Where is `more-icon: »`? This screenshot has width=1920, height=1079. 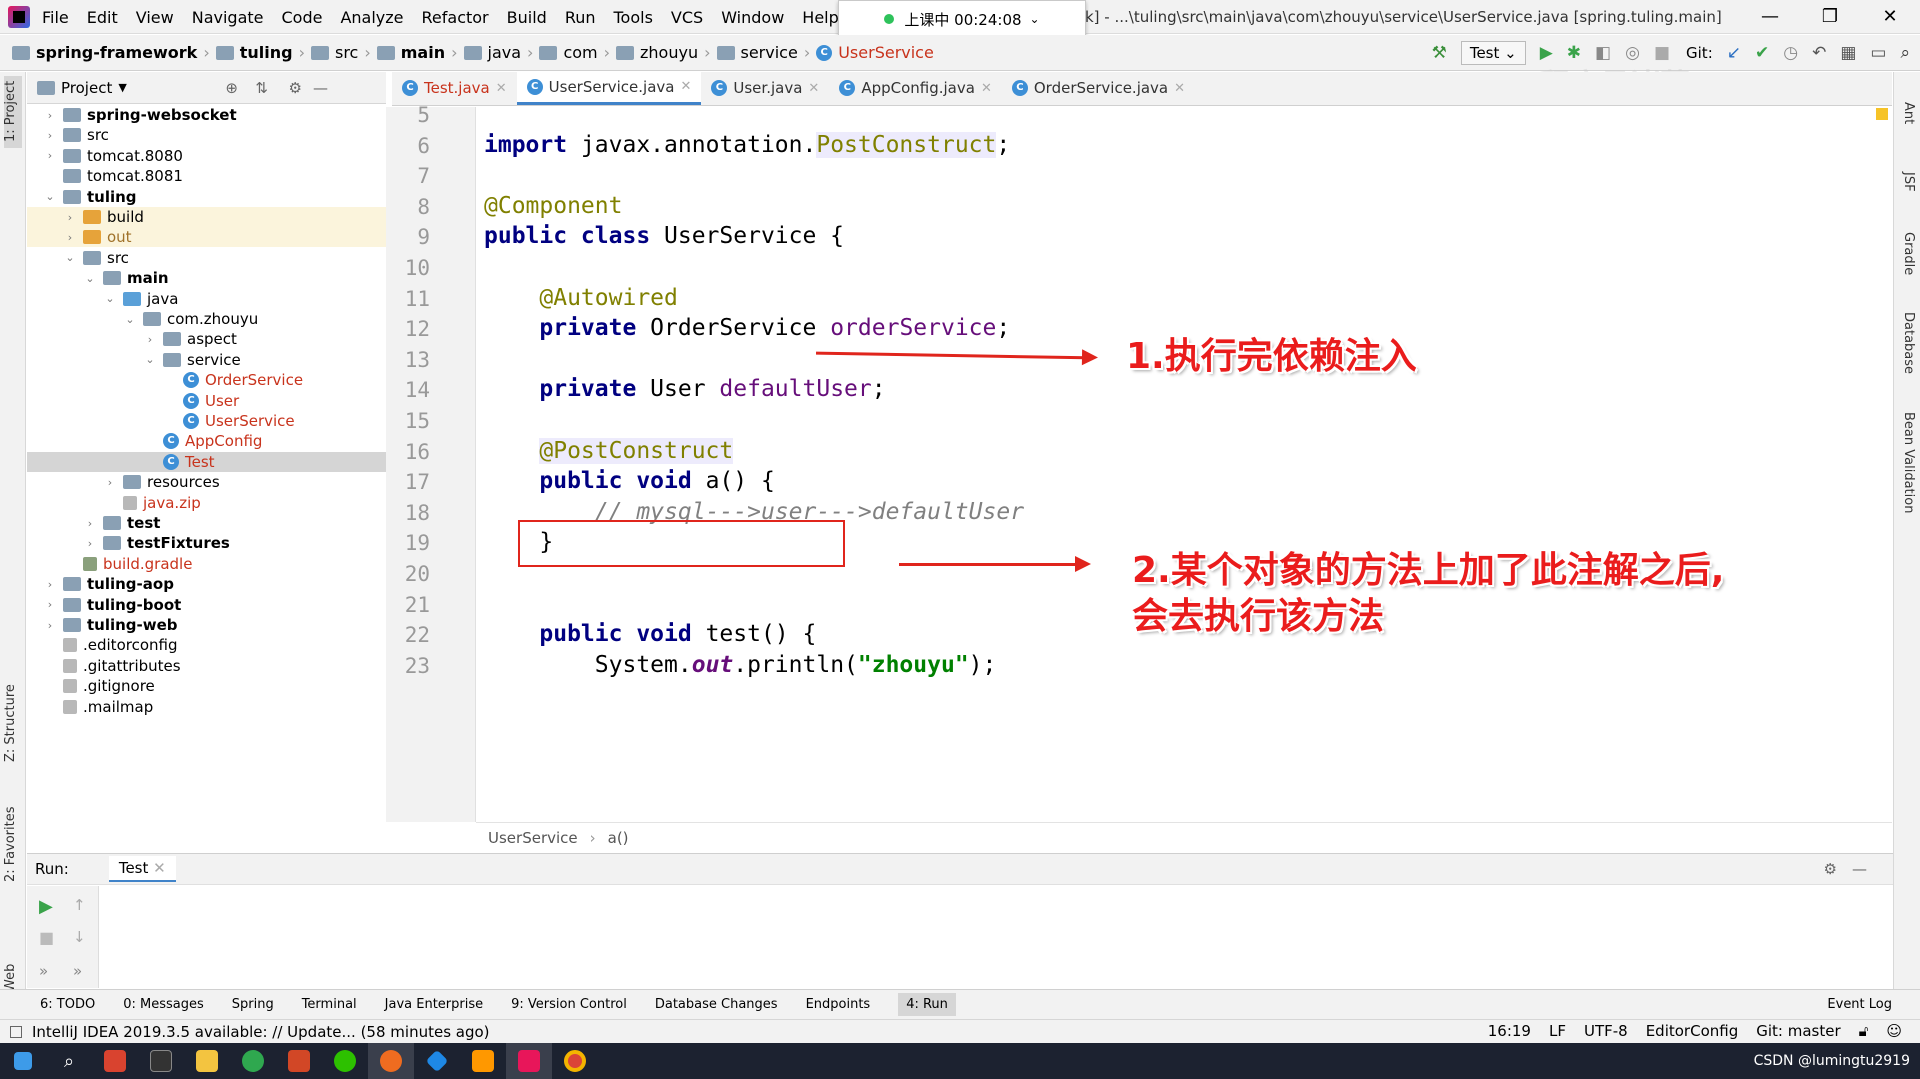 more-icon: » is located at coordinates (43, 971).